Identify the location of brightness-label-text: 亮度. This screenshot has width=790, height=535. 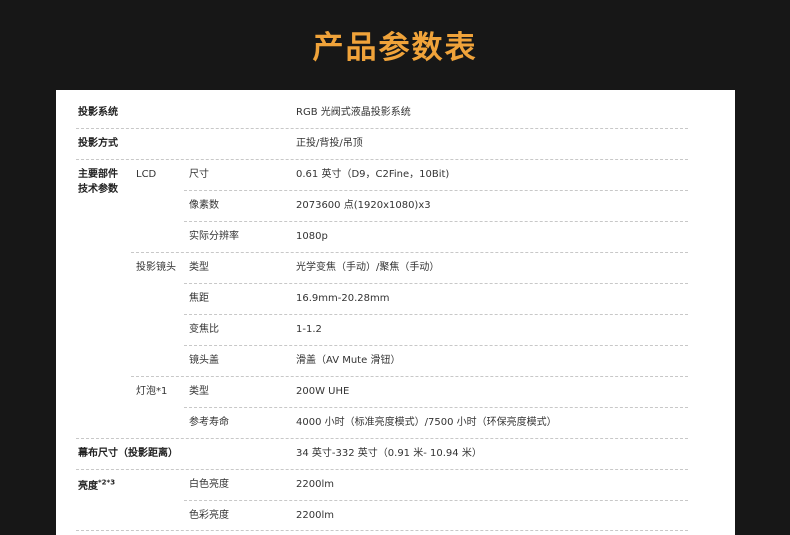
(88, 486).